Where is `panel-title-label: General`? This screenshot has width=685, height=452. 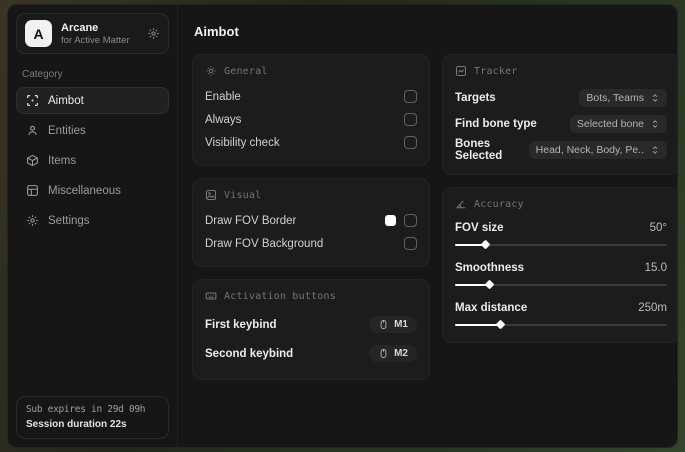 panel-title-label: General is located at coordinates (246, 71).